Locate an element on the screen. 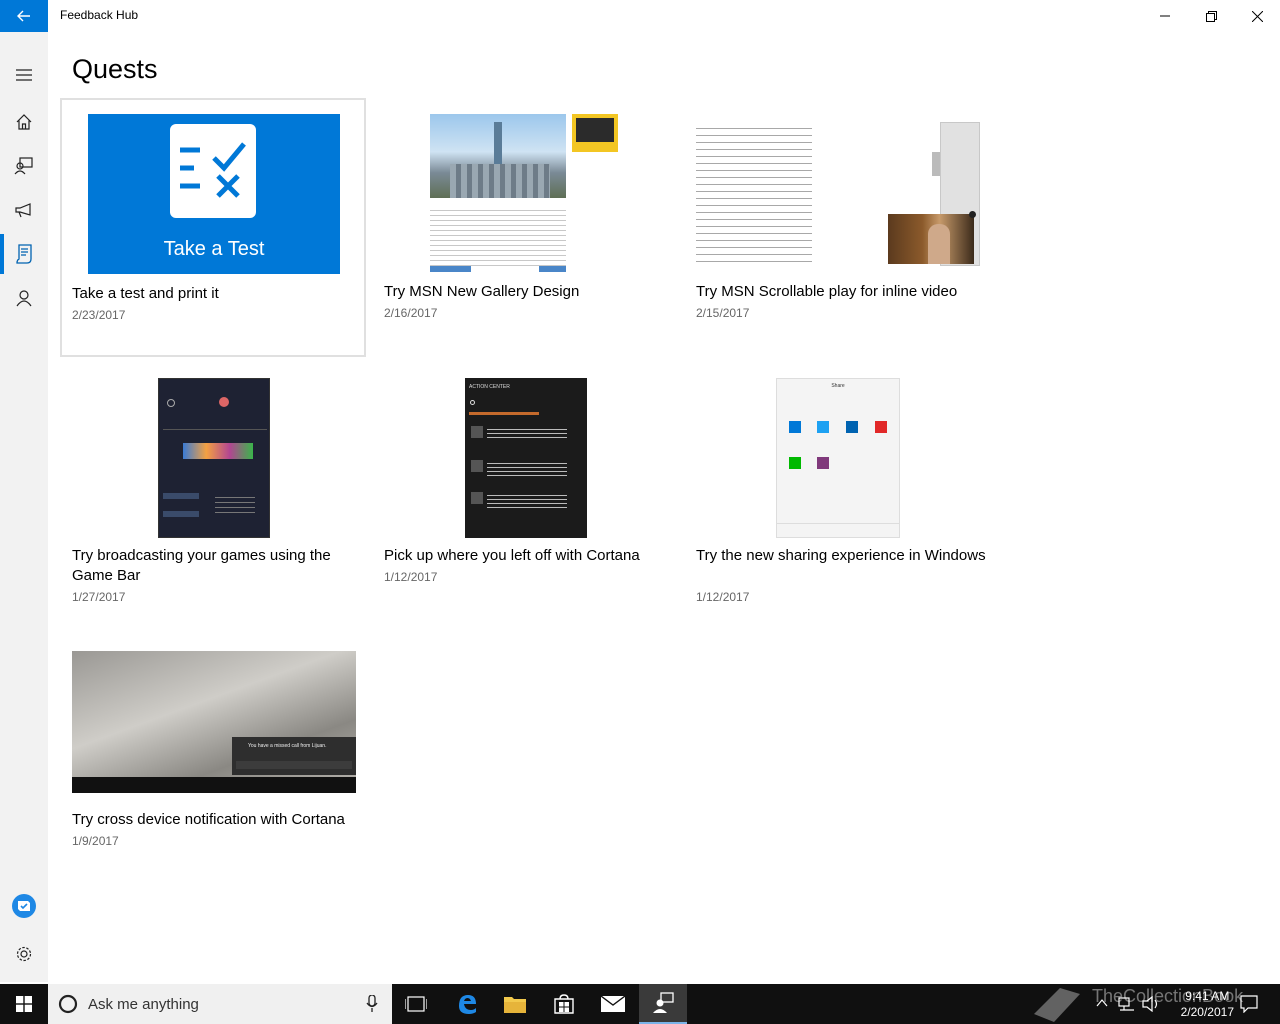 This screenshot has height=1024, width=1280. close-video-icon is located at coordinates (972, 214).